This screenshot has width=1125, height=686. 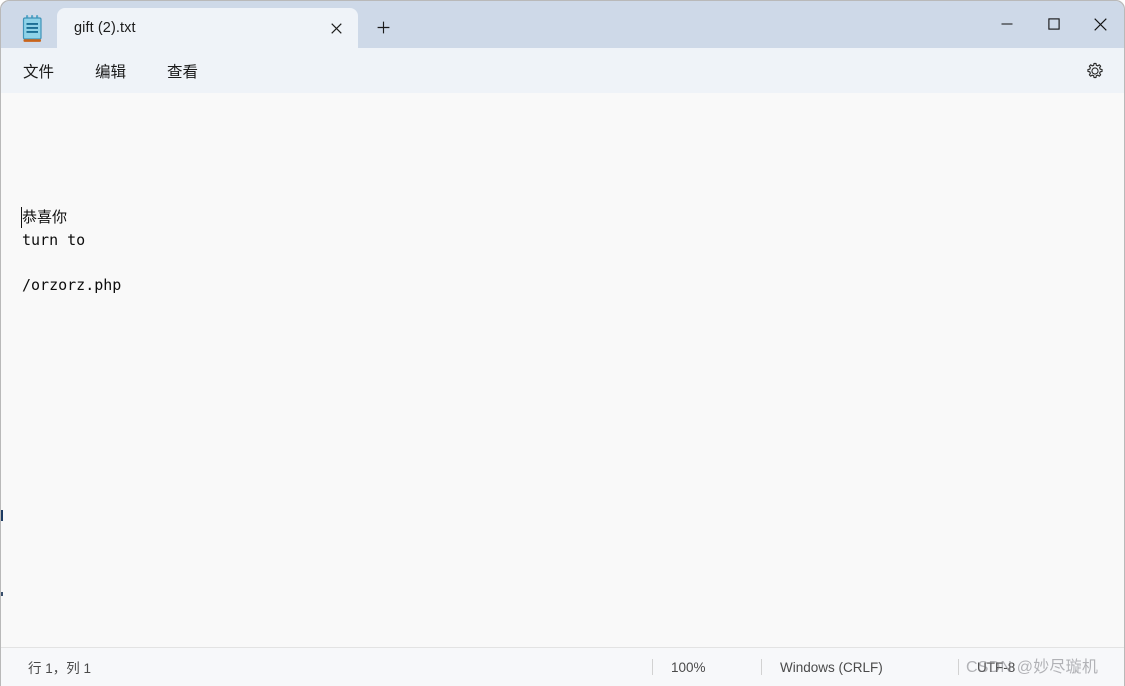 What do you see at coordinates (336, 28) in the screenshot?
I see `tab-close-icon` at bounding box center [336, 28].